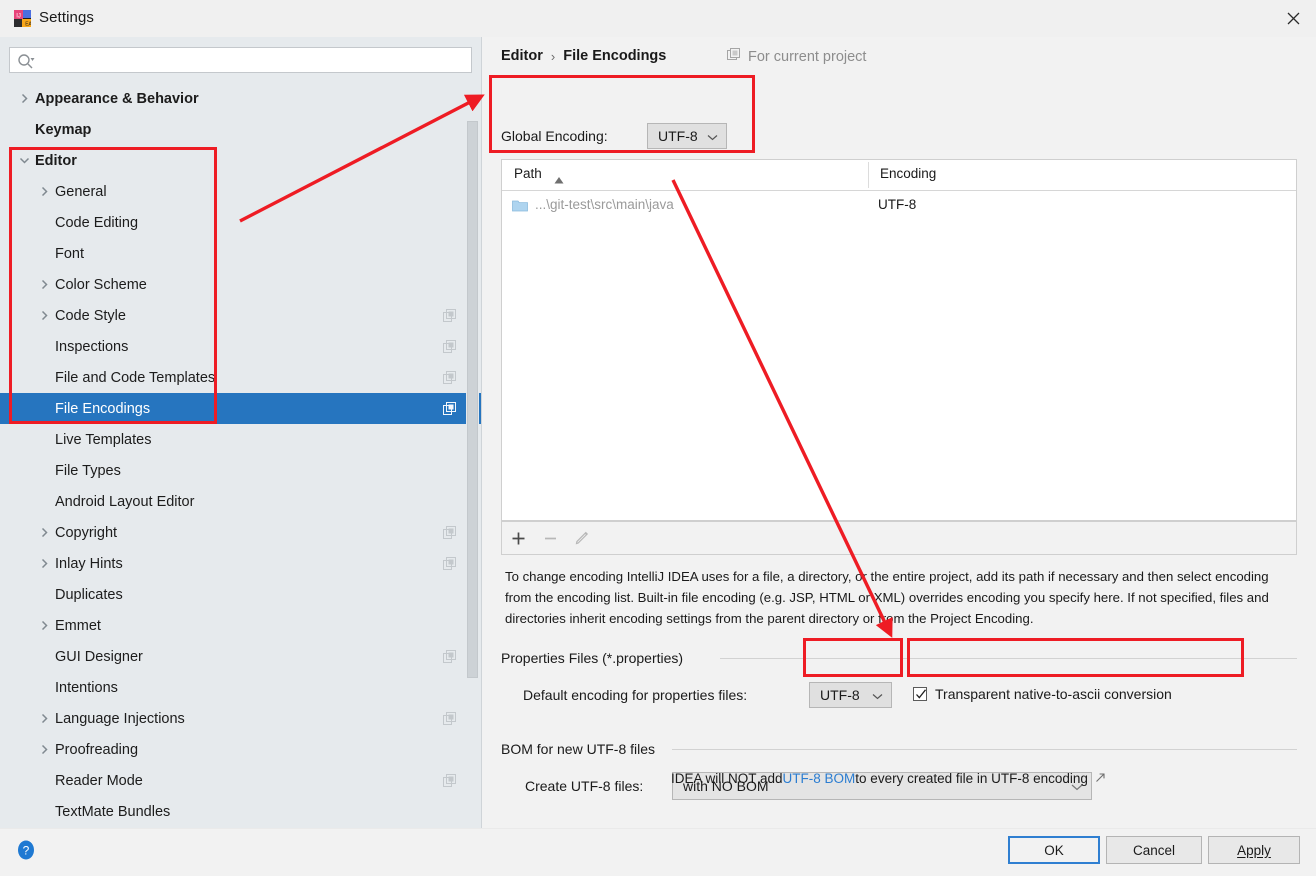  What do you see at coordinates (596, 658) in the screenshot?
I see `properties-group-title: Properties Files (*.properties)` at bounding box center [596, 658].